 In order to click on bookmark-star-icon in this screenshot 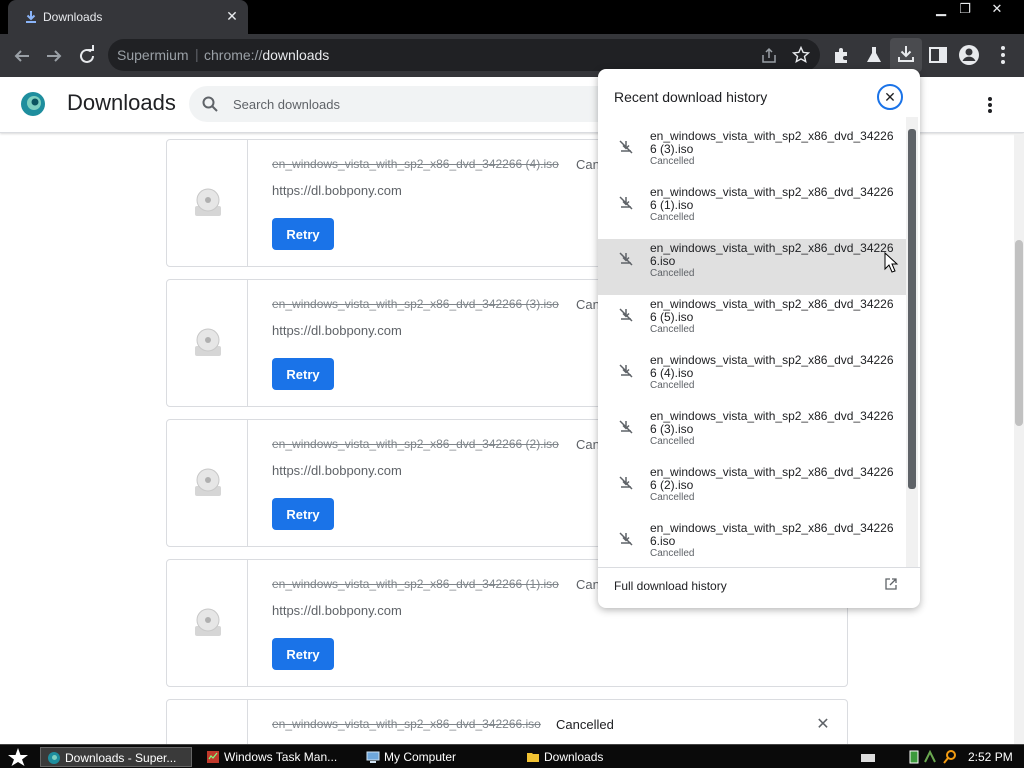, I will do `click(801, 55)`.